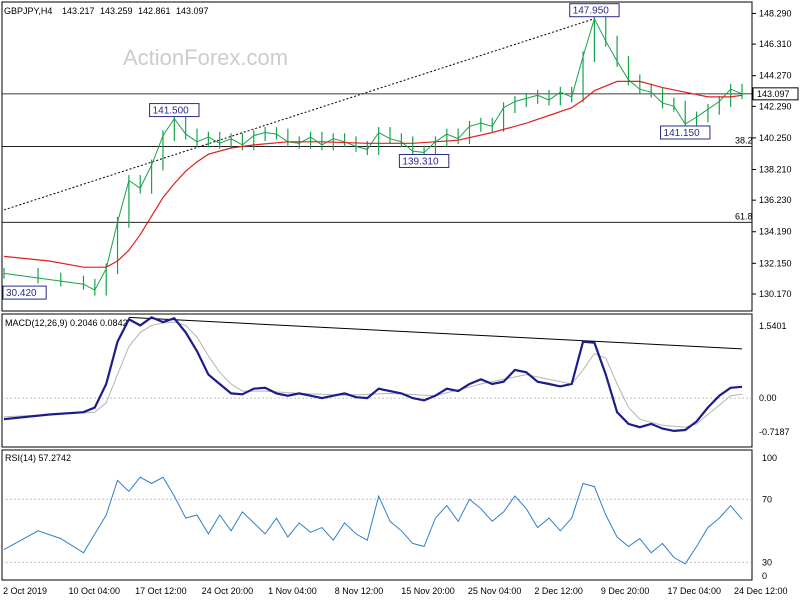 The image size is (800, 605). Describe the element at coordinates (775, 170) in the screenshot. I see `price-tick-label: 138.210` at that location.